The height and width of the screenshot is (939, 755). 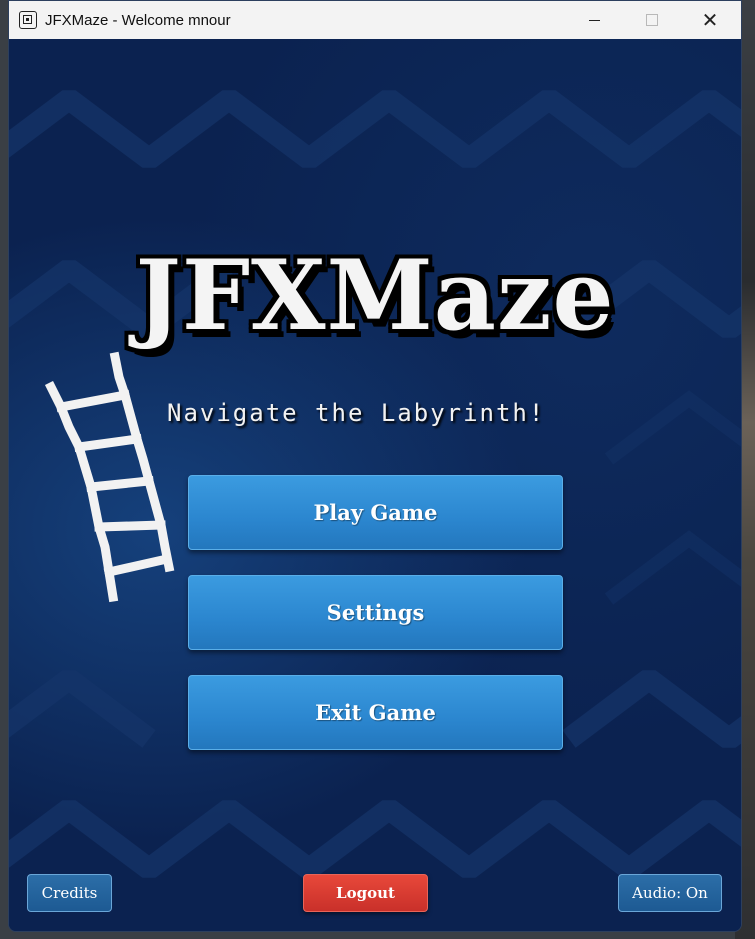 I want to click on settings-button: Settings, so click(x=375, y=612).